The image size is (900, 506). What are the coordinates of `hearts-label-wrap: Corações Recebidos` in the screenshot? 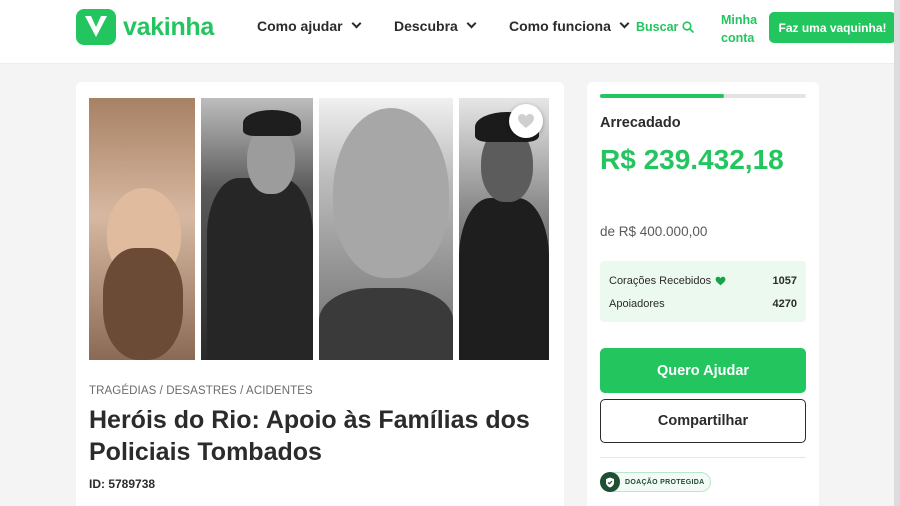 It's located at (667, 281).